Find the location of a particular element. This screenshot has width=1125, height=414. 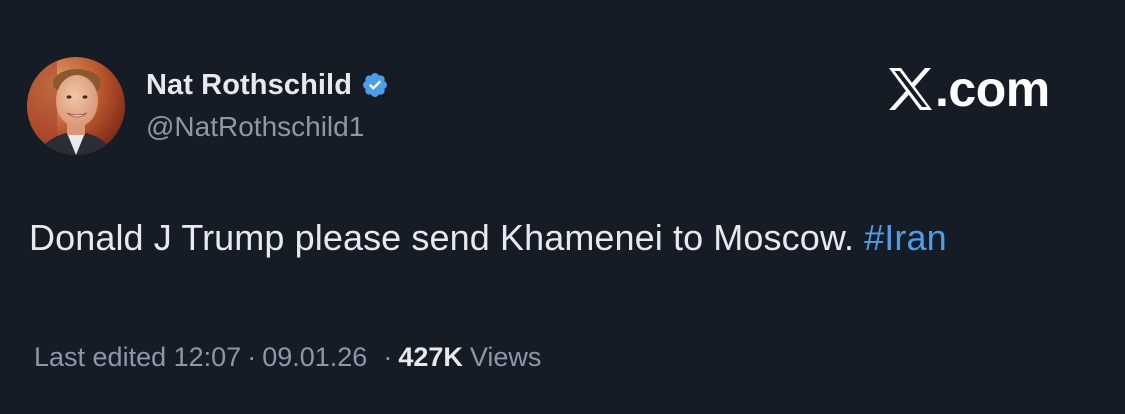

verified-badge-icon is located at coordinates (375, 85).